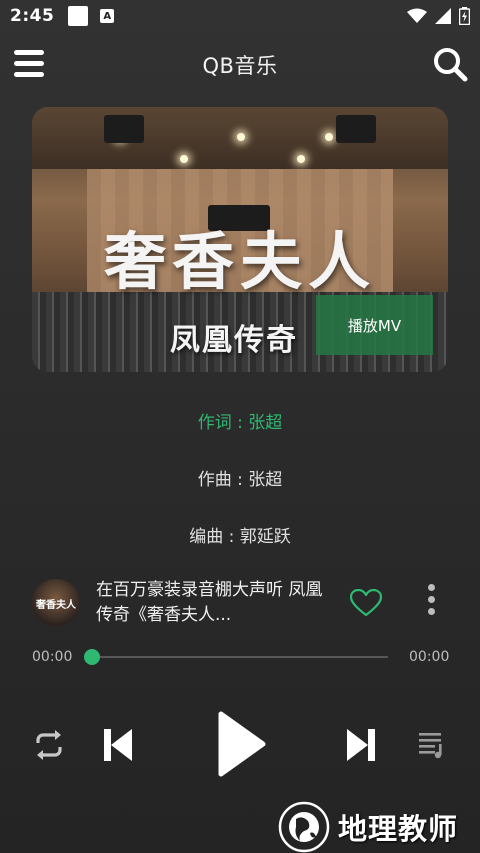 This screenshot has width=480, height=853. Describe the element at coordinates (429, 657) in the screenshot. I see `total-time: 00:00` at that location.